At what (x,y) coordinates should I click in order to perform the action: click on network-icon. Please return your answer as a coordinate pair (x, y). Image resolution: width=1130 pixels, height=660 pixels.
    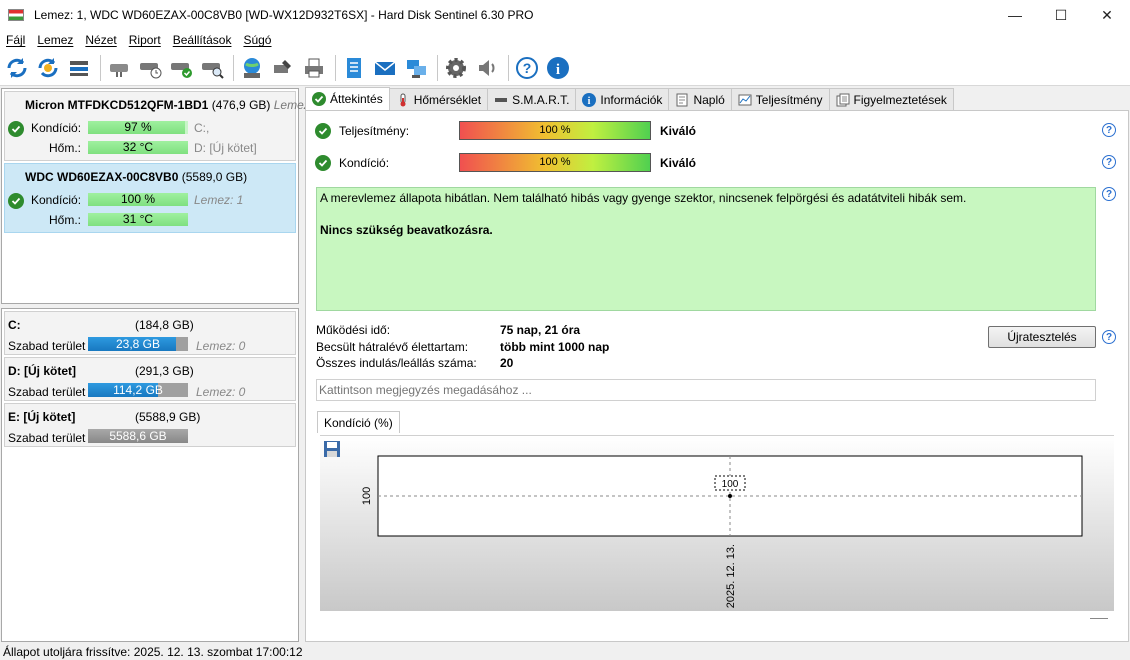
    Looking at the image, I should click on (252, 68).